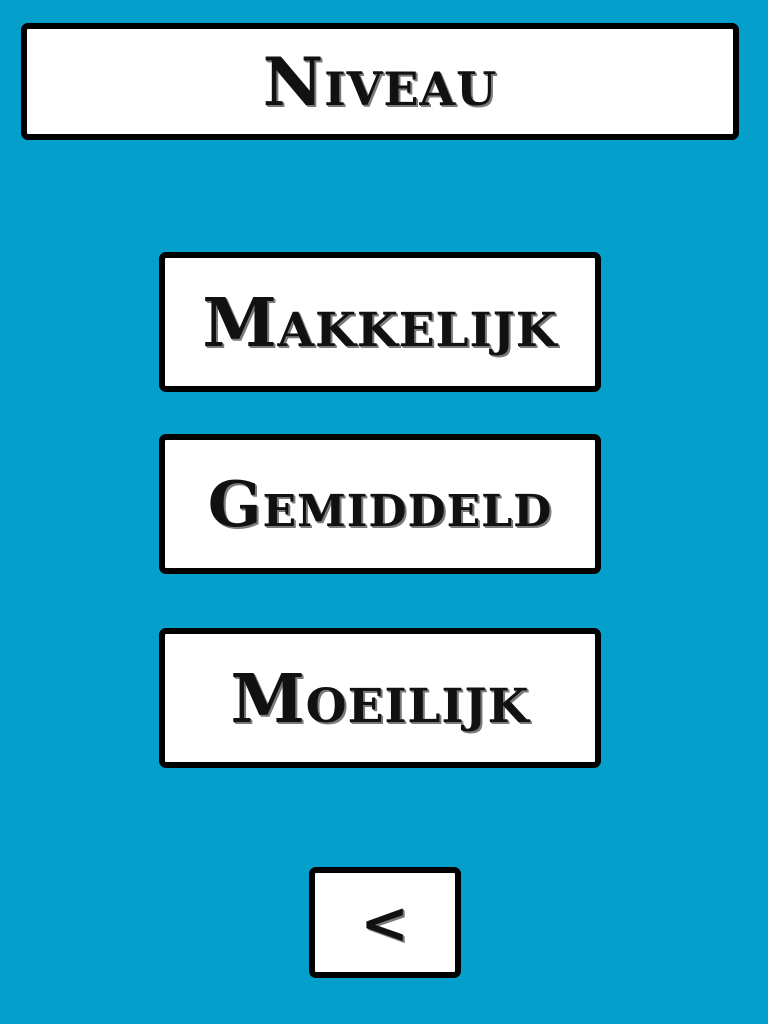  I want to click on easy-level-label: Makkelijk, so click(380, 322).